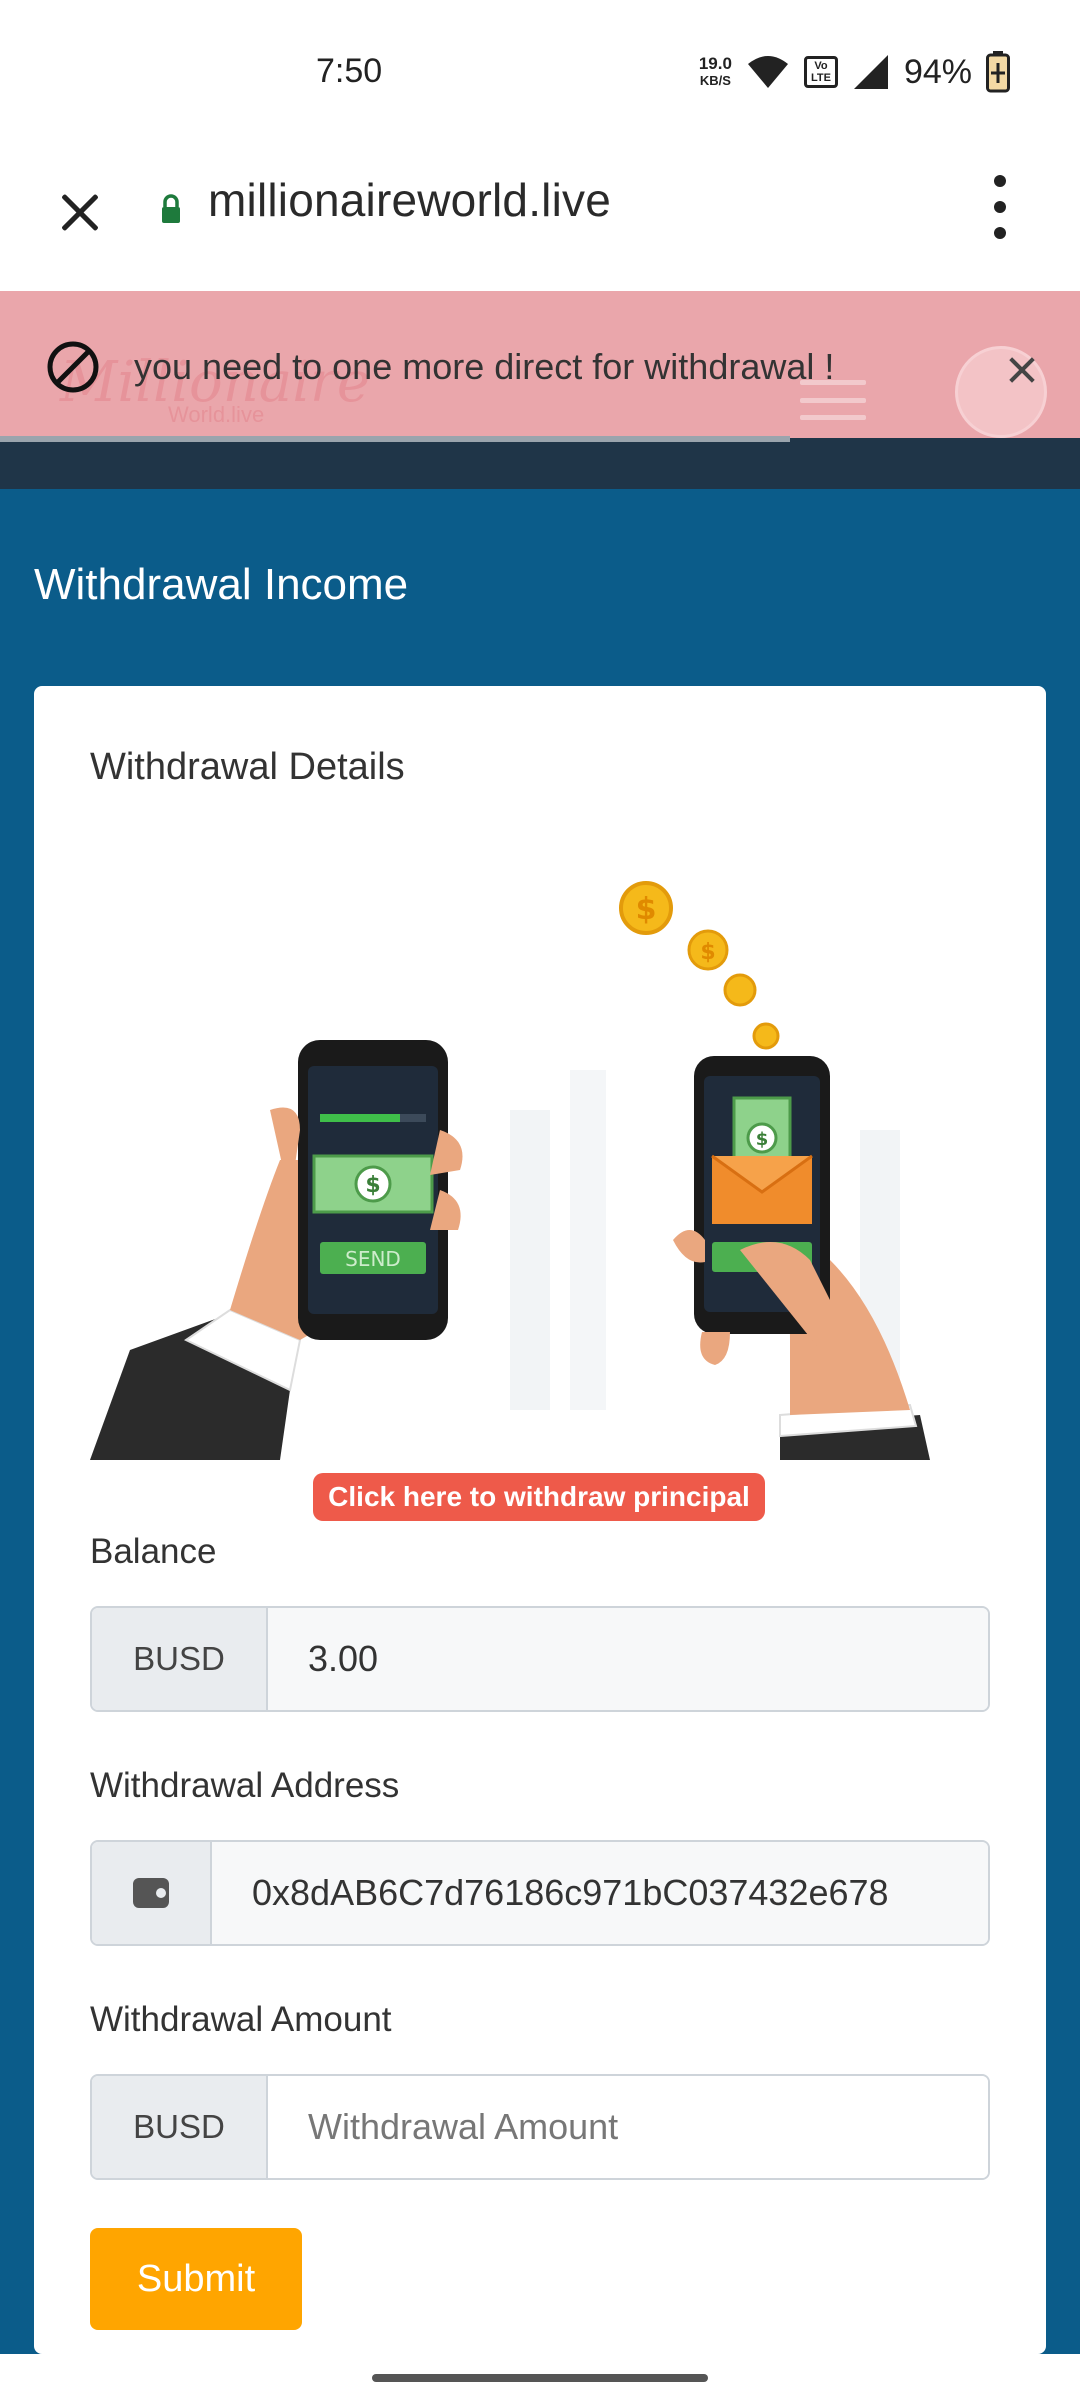 This screenshot has width=1080, height=2400. I want to click on lock-icon, so click(171, 208).